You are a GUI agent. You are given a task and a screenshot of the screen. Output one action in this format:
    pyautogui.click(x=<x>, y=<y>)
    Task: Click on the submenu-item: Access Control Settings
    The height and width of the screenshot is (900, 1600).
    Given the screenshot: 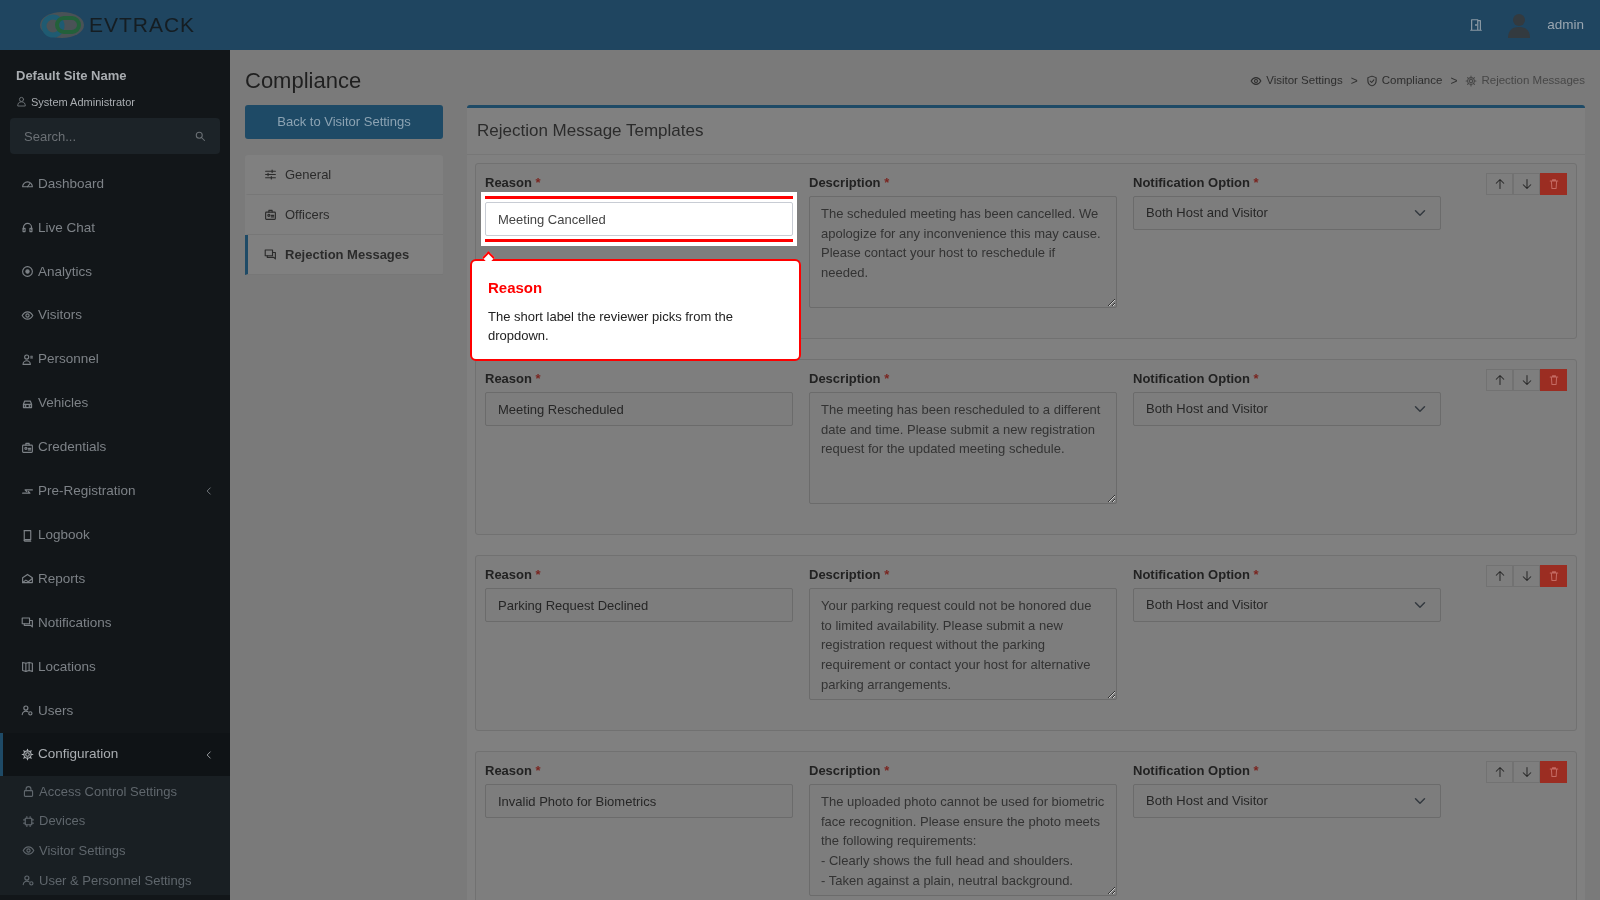 What is the action you would take?
    pyautogui.click(x=115, y=791)
    